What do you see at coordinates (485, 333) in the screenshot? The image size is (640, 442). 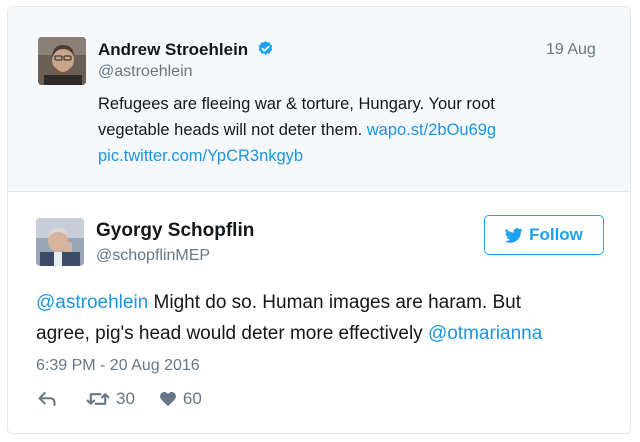 I see `mention-link: @otmarianna` at bounding box center [485, 333].